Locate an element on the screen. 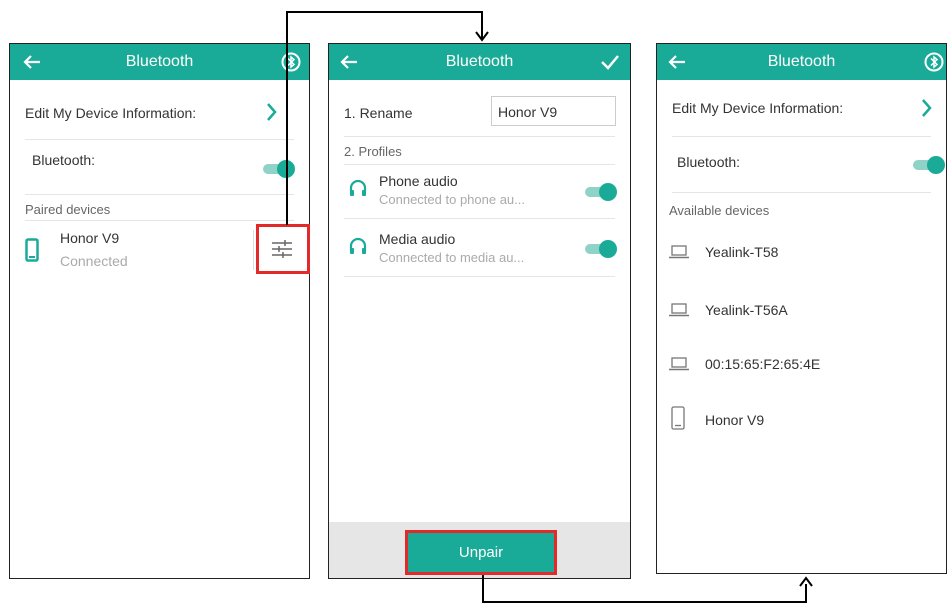 The image size is (947, 603). device-settings-button is located at coordinates (283, 249).